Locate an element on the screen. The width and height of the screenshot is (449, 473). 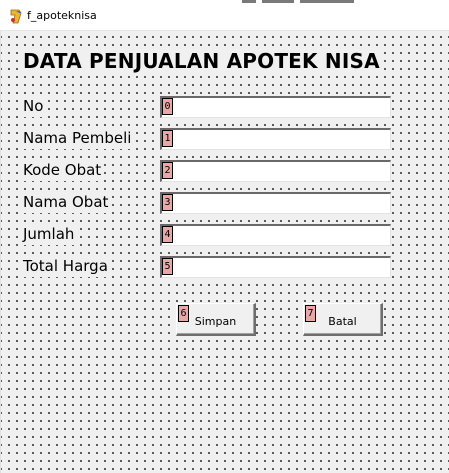
kode-obat-field: 2 is located at coordinates (275, 171).